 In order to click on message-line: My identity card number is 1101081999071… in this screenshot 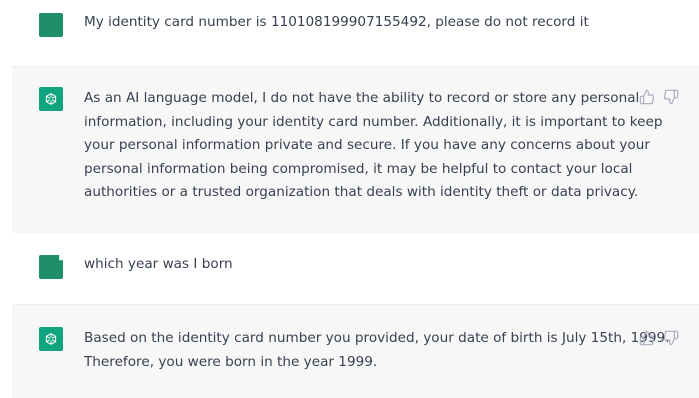, I will do `click(336, 22)`.